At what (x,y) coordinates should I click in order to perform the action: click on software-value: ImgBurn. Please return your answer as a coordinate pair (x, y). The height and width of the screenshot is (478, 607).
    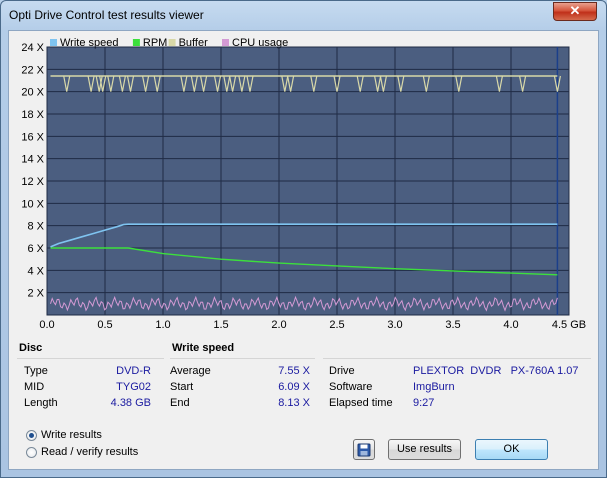
    Looking at the image, I should click on (434, 387).